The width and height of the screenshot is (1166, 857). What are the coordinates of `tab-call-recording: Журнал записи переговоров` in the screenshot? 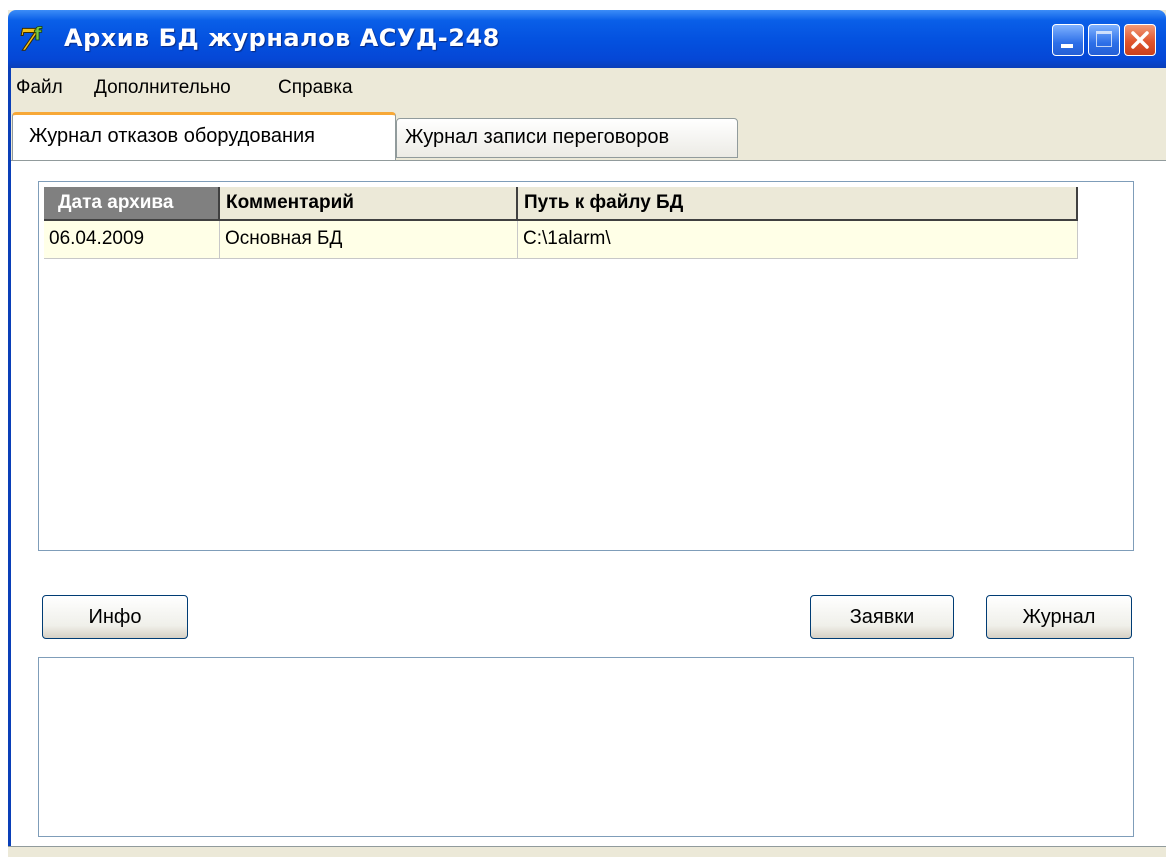 It's located at (567, 138).